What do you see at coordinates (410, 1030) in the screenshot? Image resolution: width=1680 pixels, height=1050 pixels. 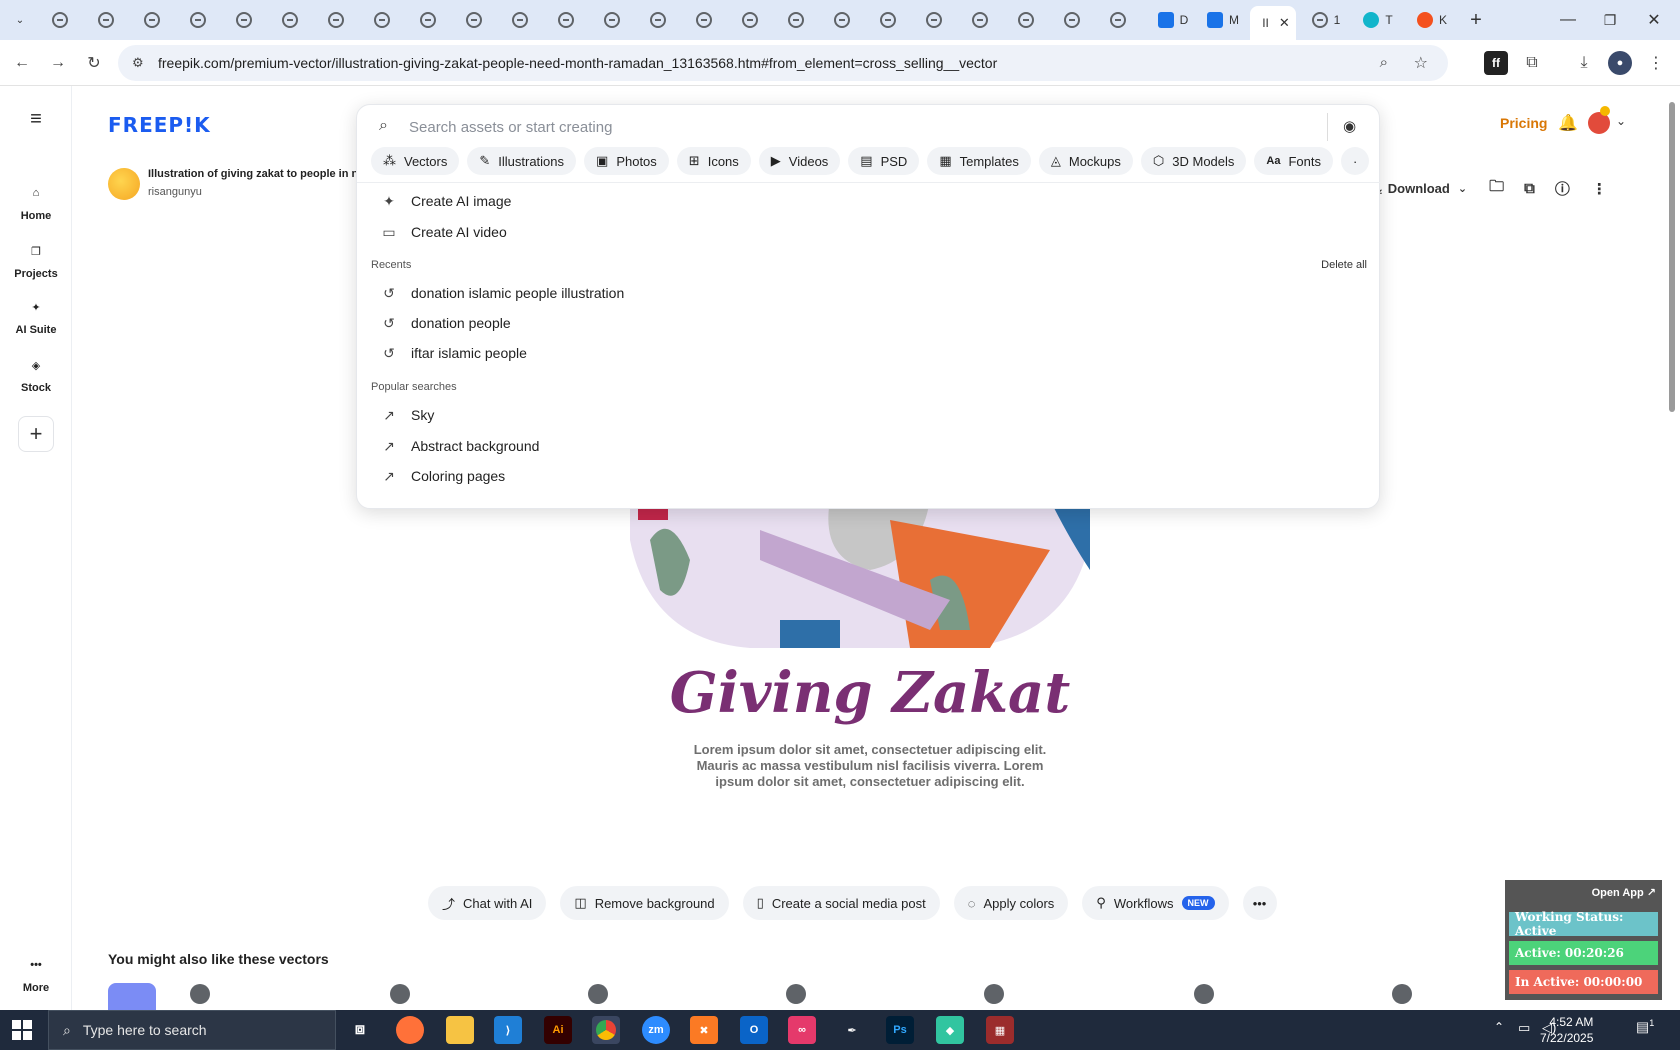 I see `firefox-icon` at bounding box center [410, 1030].